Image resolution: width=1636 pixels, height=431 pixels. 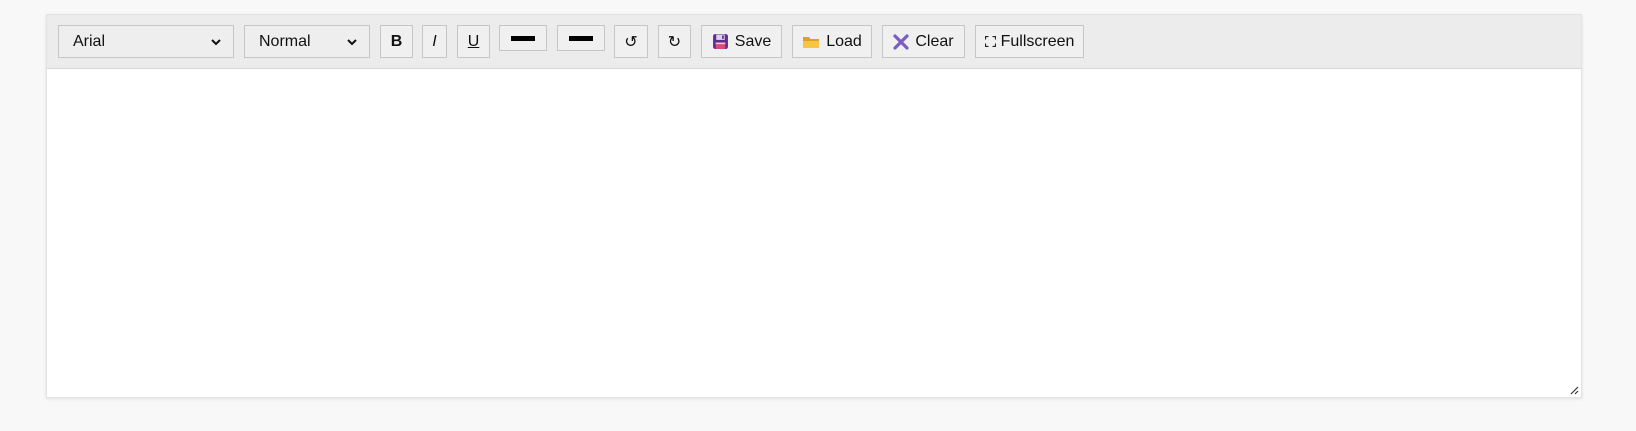 I want to click on load-label: Load, so click(x=844, y=41).